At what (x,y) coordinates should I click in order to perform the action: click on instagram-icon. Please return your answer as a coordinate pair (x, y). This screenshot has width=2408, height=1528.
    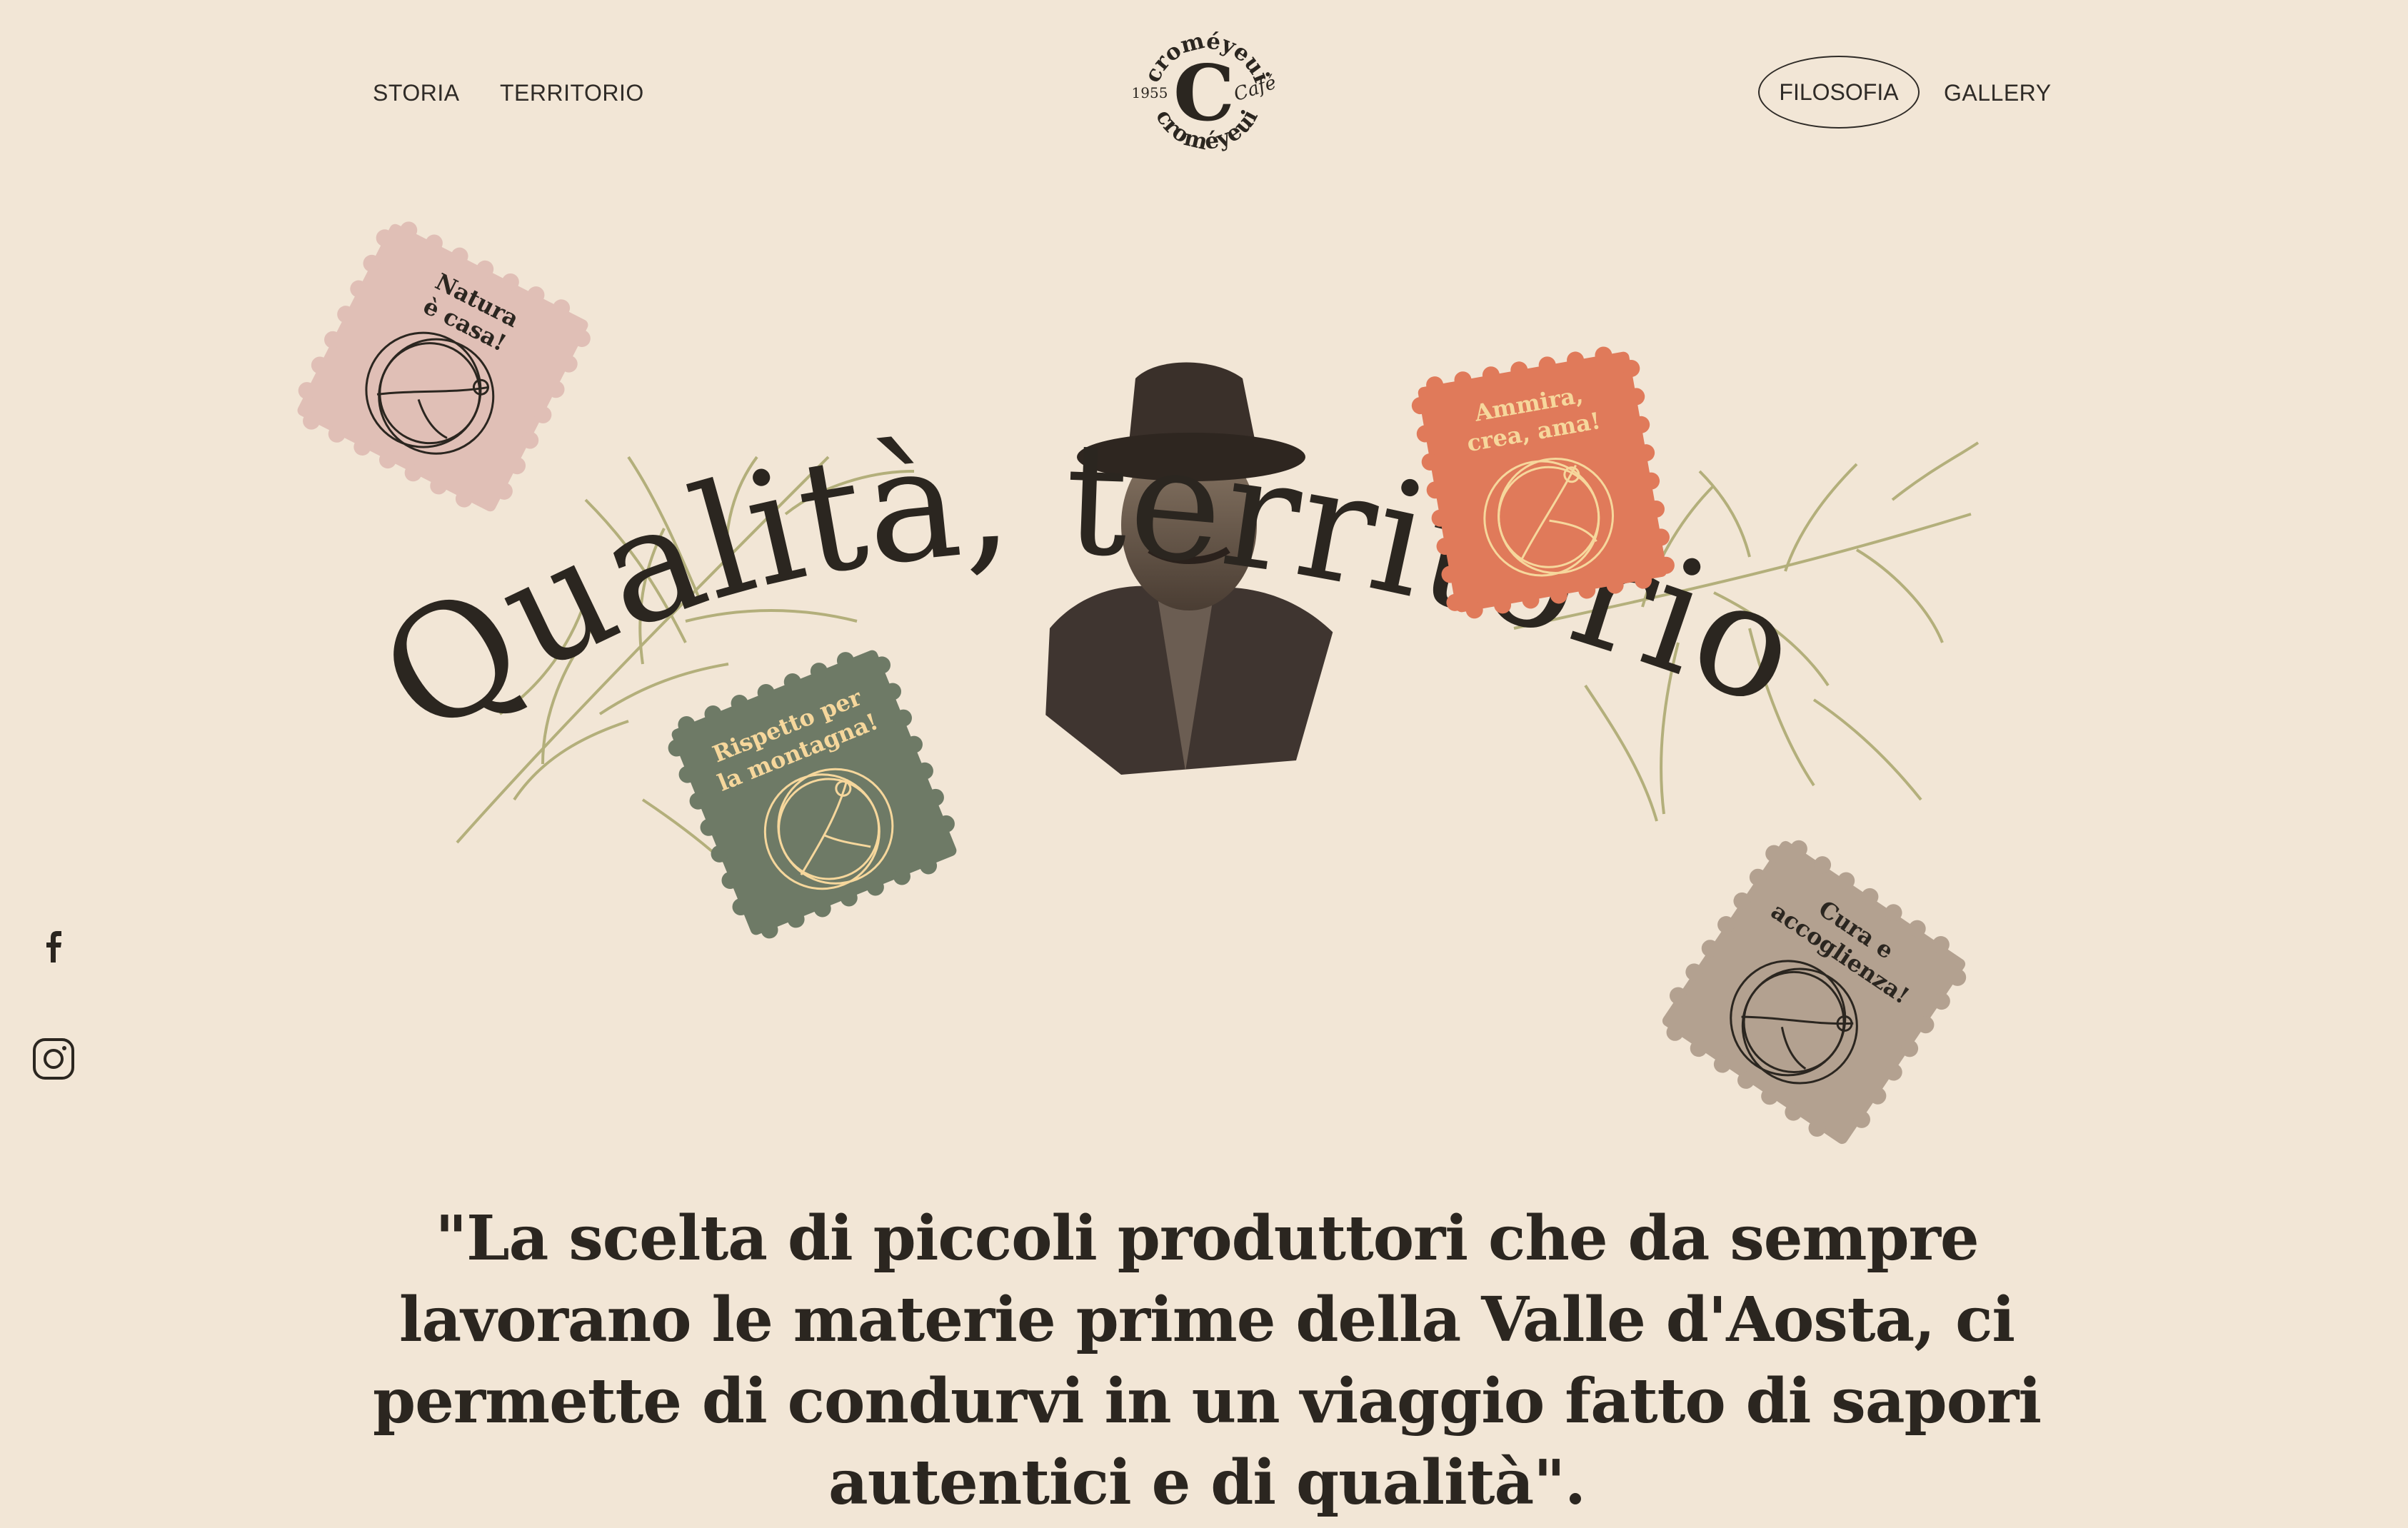
    Looking at the image, I should click on (54, 1059).